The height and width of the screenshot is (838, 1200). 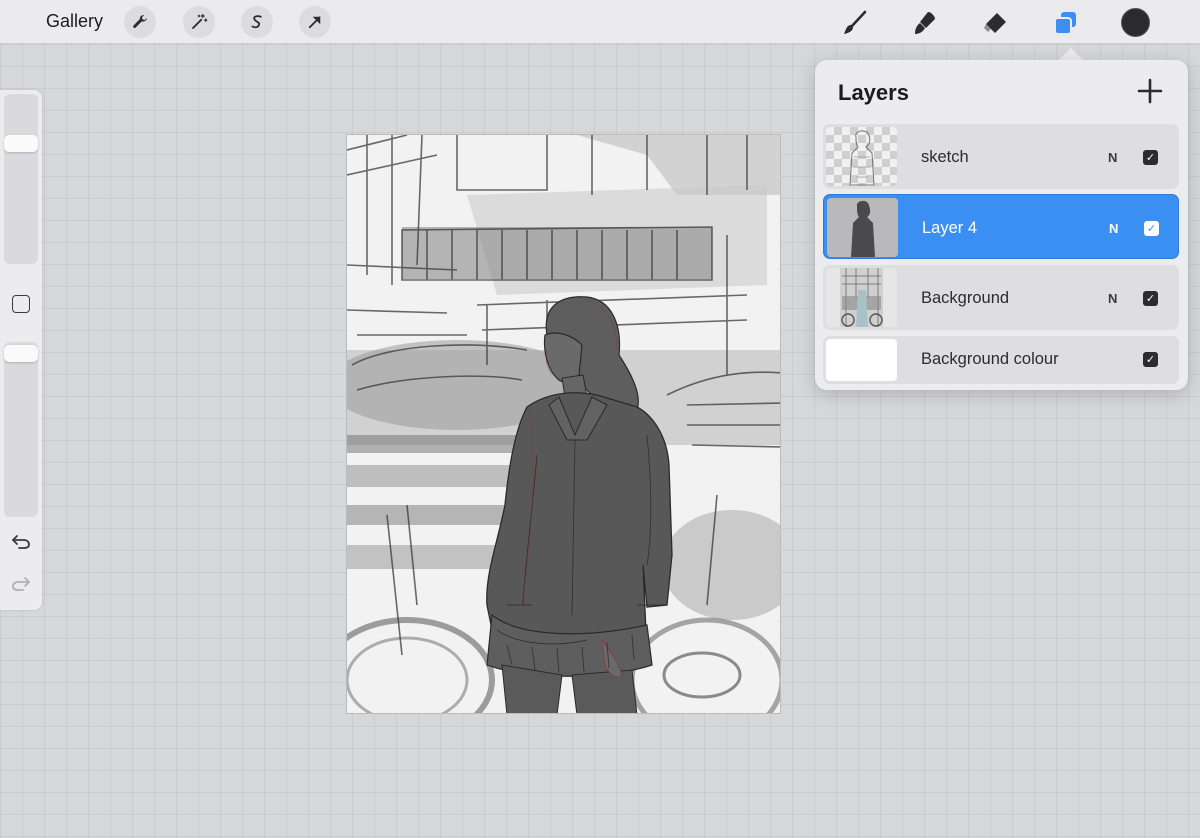 I want to click on smudge-icon, so click(x=925, y=23).